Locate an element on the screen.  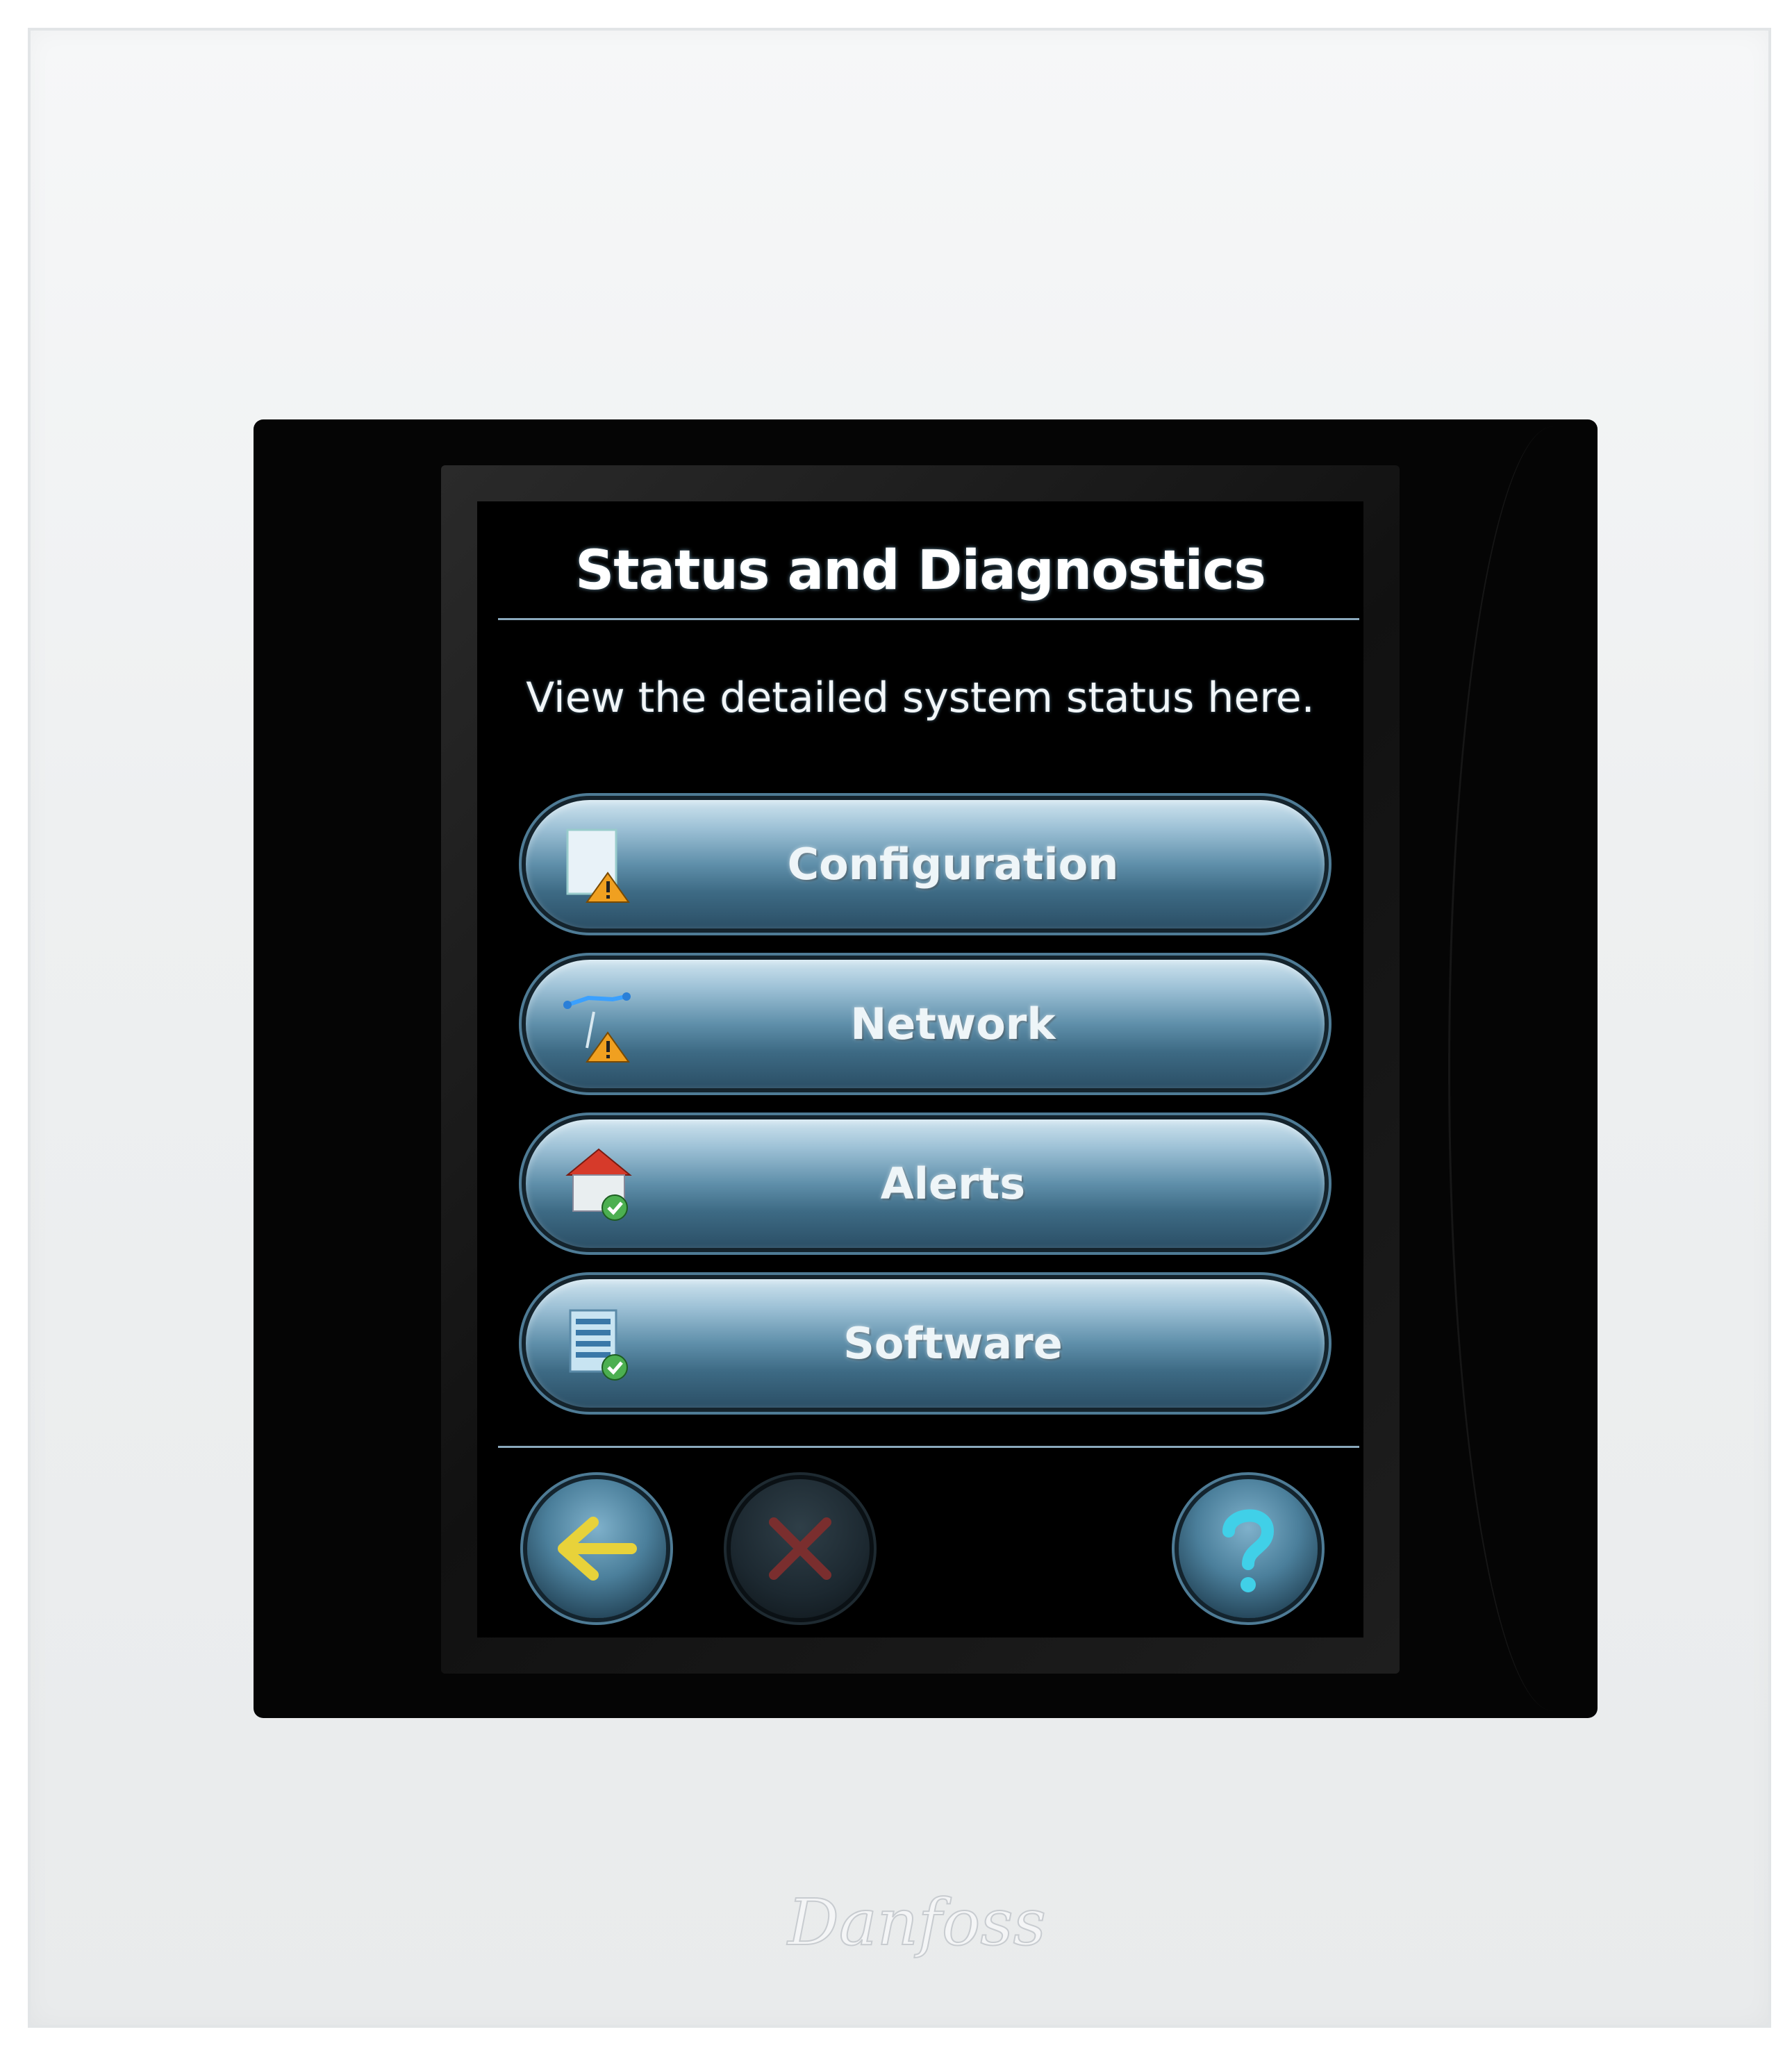
configuration-button: Configuration is located at coordinates (925, 864).